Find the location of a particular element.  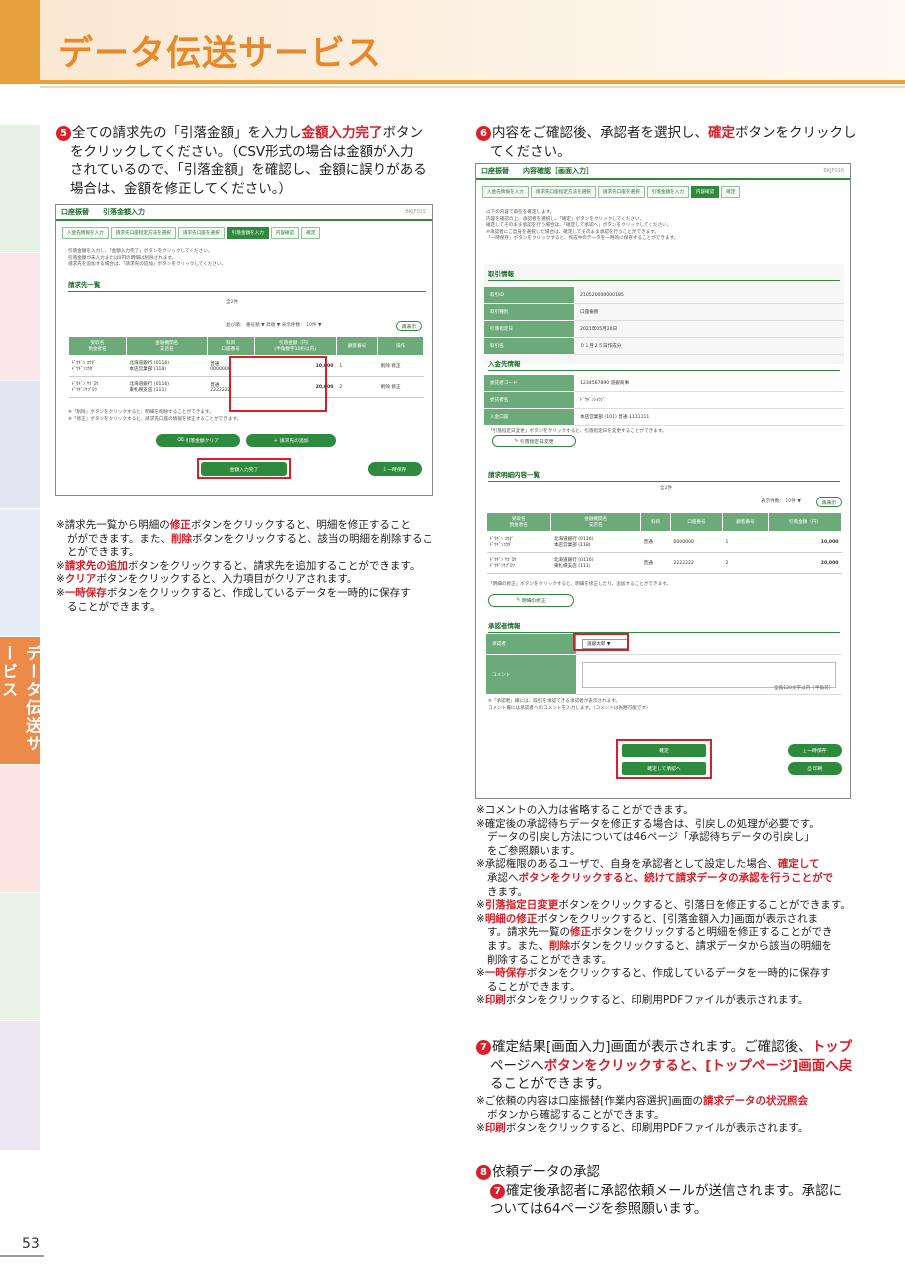

shot6-trade-title: 取引情報 is located at coordinates (664, 274).